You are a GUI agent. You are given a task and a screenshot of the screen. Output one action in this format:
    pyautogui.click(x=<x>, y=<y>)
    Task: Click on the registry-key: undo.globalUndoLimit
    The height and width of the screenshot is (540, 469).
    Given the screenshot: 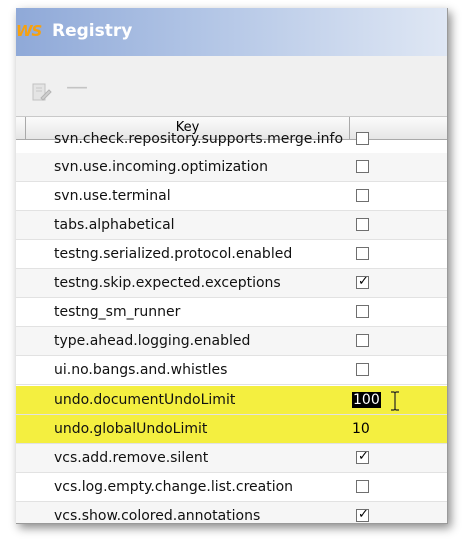 What is the action you would take?
    pyautogui.click(x=131, y=429)
    